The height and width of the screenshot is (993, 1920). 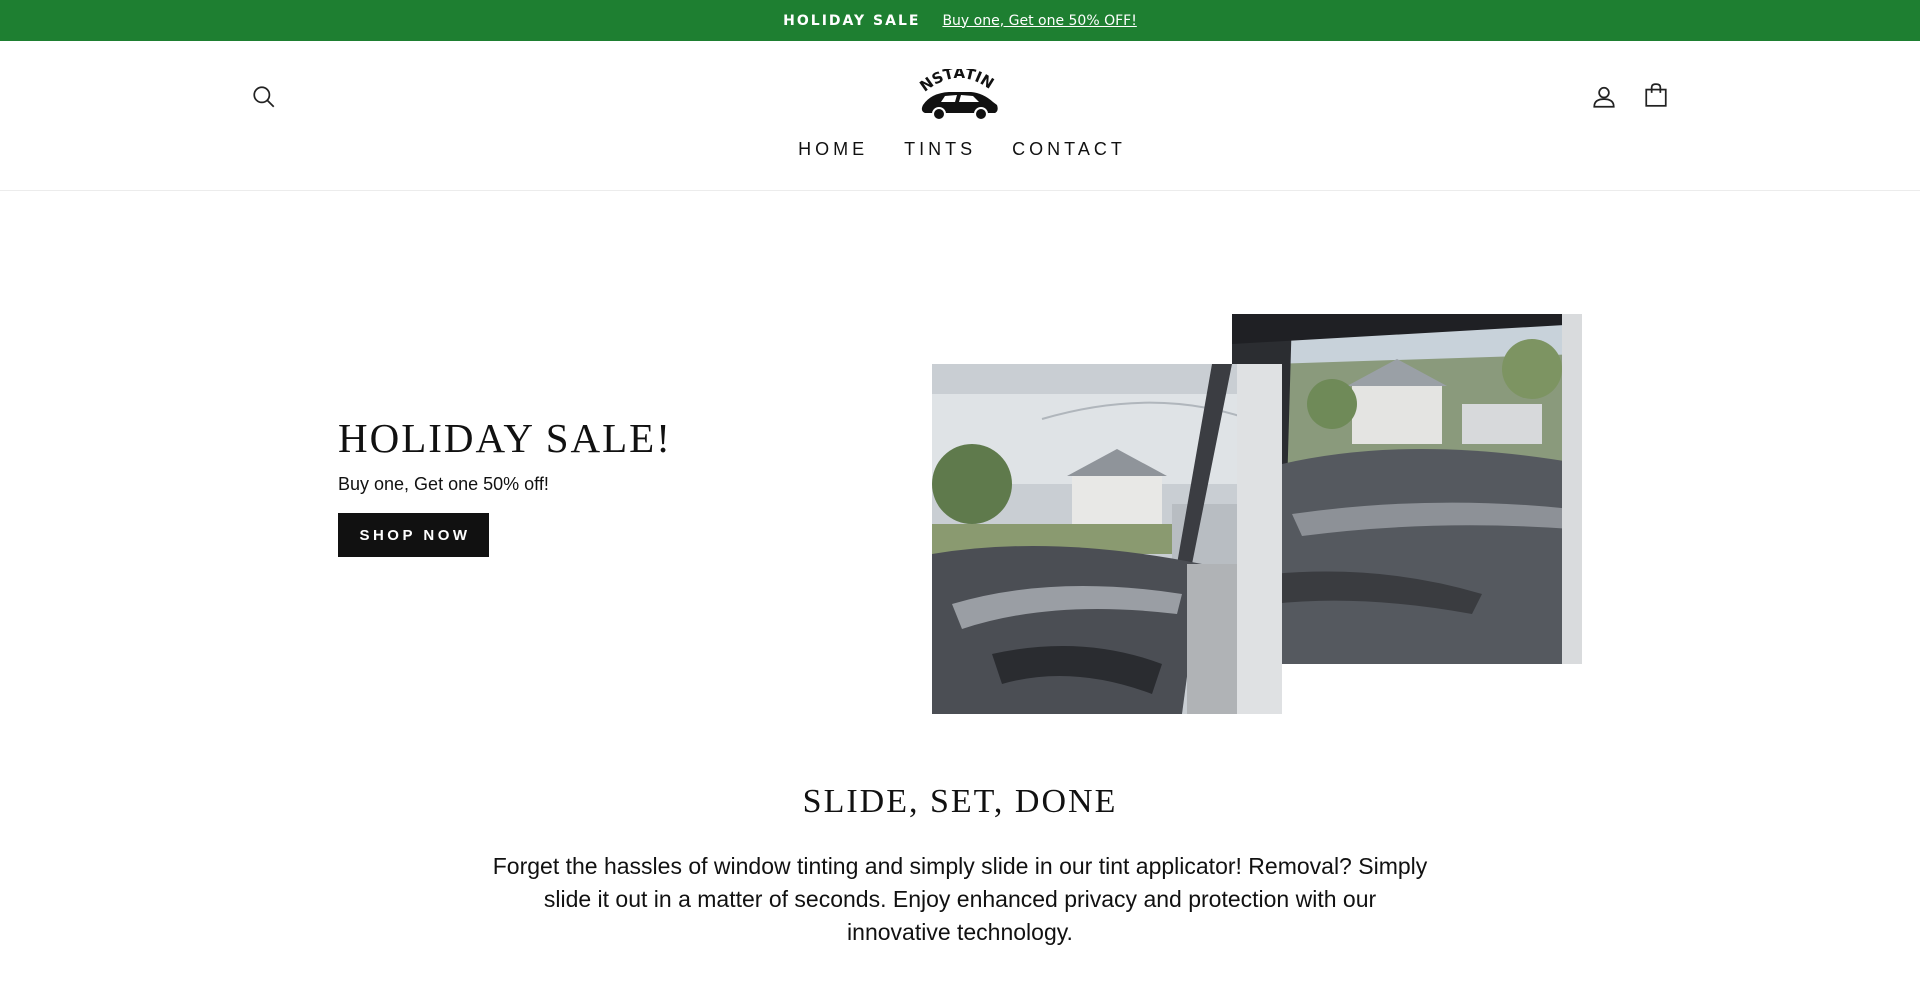 I want to click on search-icon, so click(x=264, y=97).